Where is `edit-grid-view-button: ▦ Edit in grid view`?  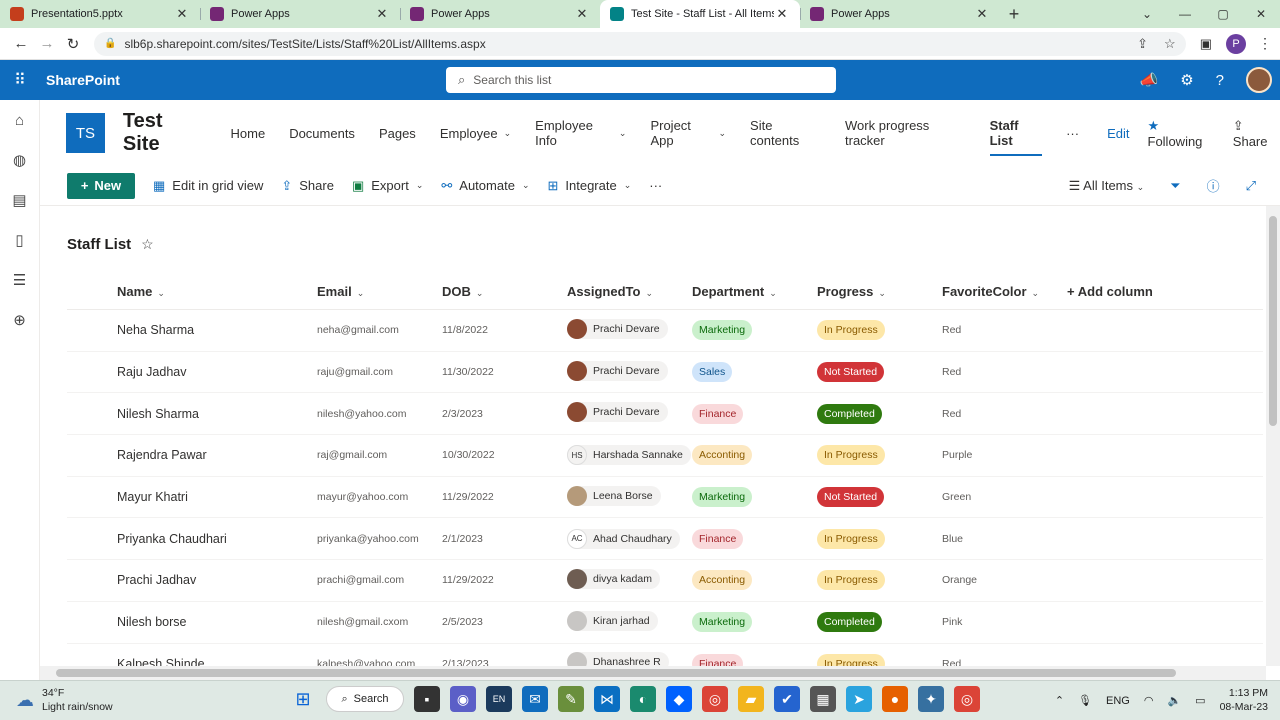 edit-grid-view-button: ▦ Edit in grid view is located at coordinates (208, 186).